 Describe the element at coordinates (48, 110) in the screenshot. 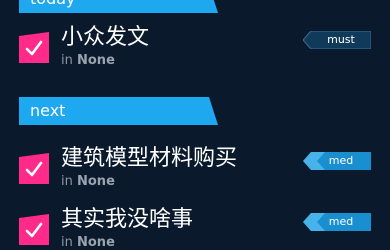

I see `section-title: next` at that location.